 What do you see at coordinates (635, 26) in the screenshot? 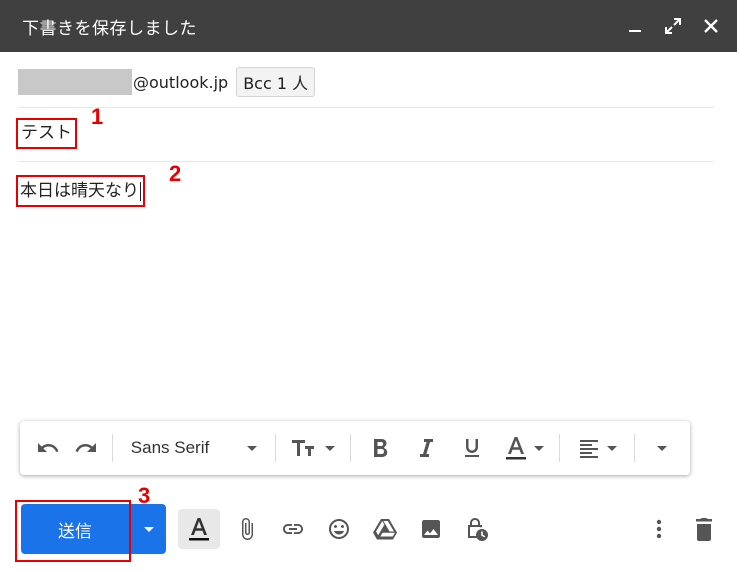
I see `minimize-button` at bounding box center [635, 26].